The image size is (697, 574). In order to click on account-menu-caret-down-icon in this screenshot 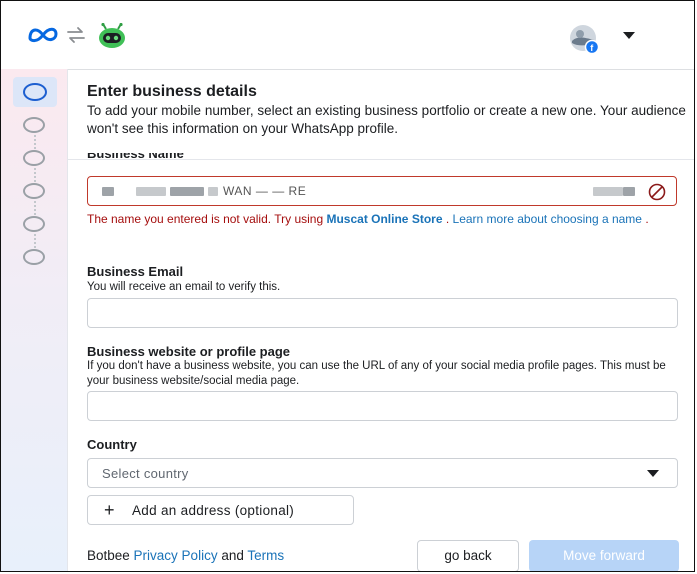, I will do `click(629, 36)`.